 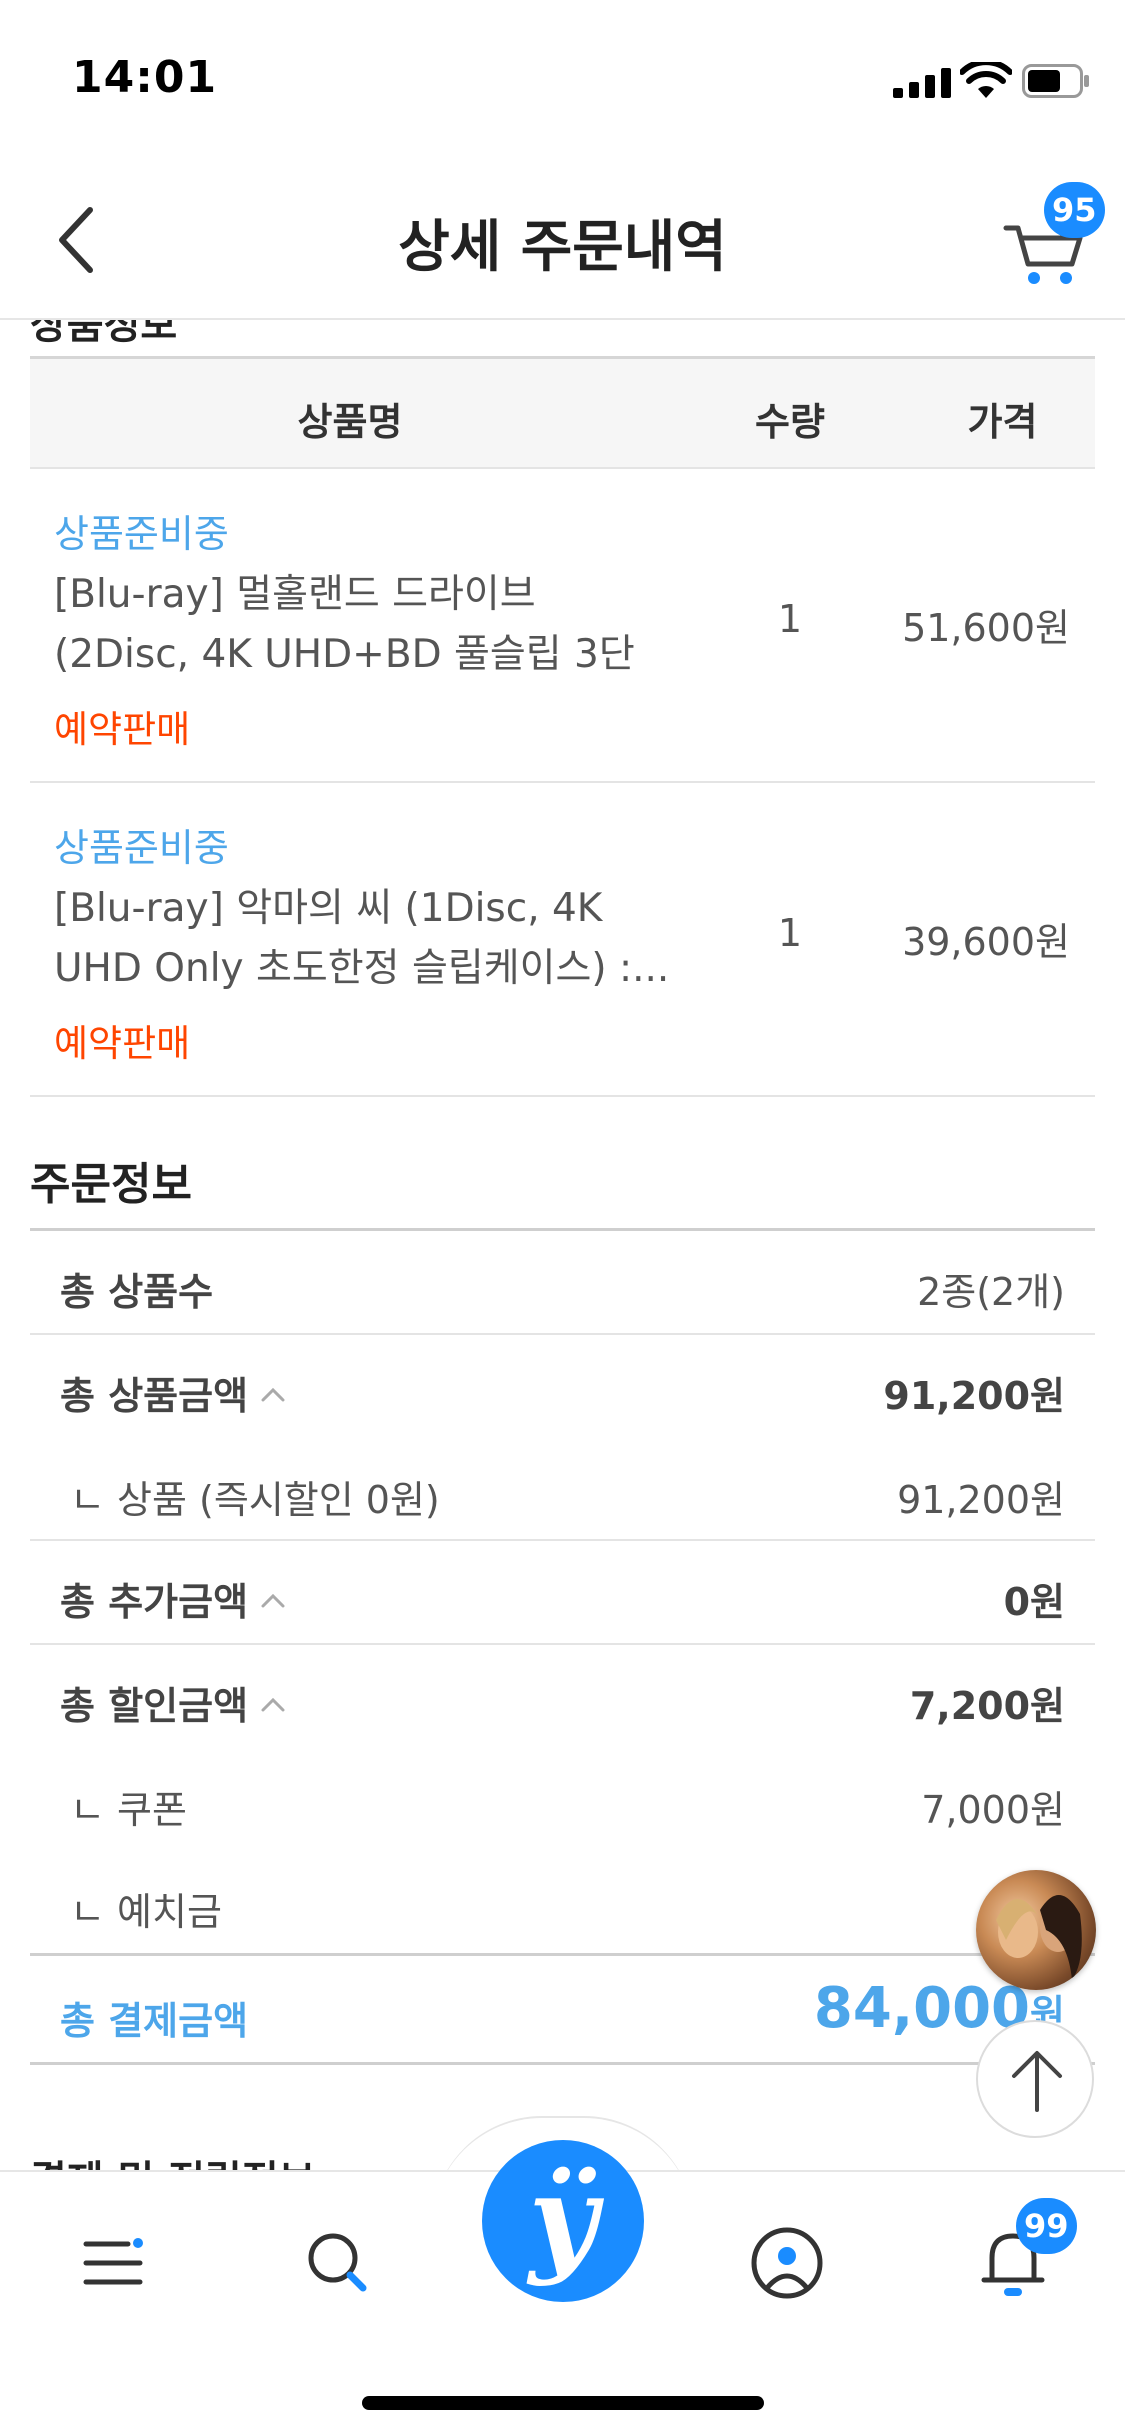 What do you see at coordinates (154, 2021) in the screenshot?
I see `total-payment-label: 총 결제금액` at bounding box center [154, 2021].